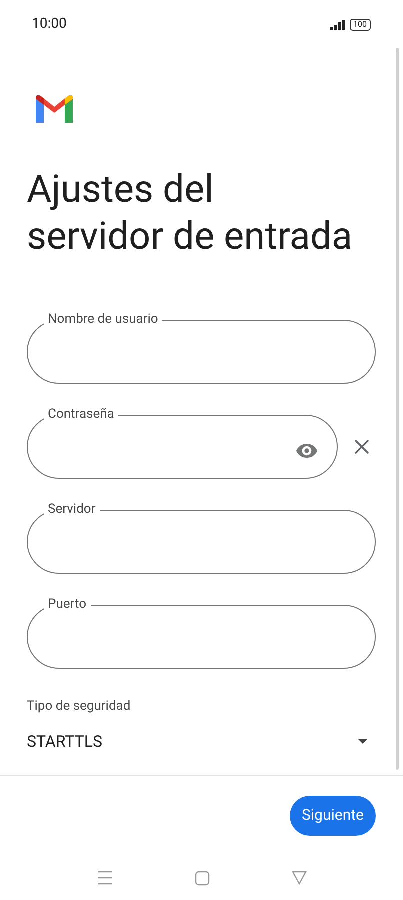 Image resolution: width=403 pixels, height=900 pixels. Describe the element at coordinates (190, 237) in the screenshot. I see `page-title-line: servidor de entrada` at that location.